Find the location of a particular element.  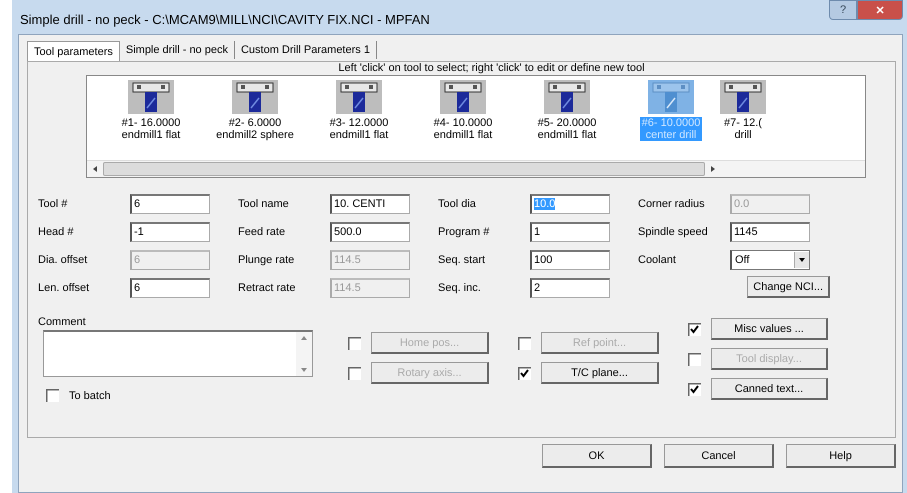

dialog-button: OK is located at coordinates (597, 456).